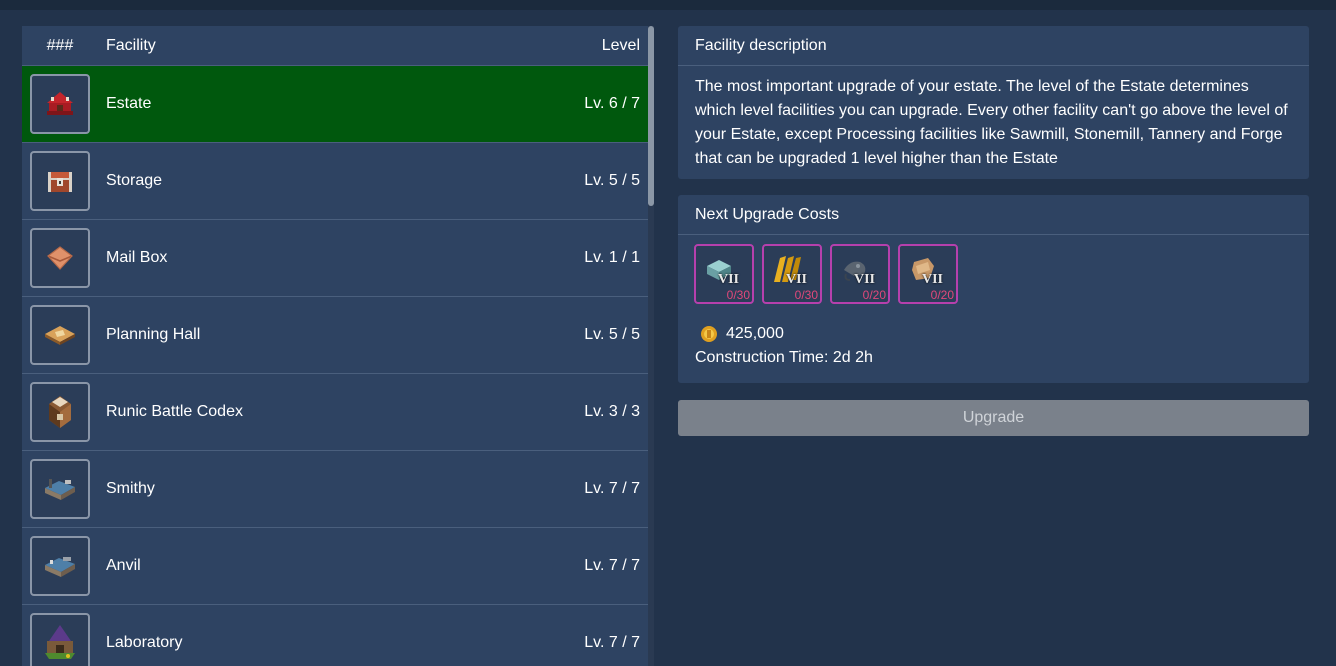 This screenshot has height=666, width=1336. Describe the element at coordinates (131, 45) in the screenshot. I see `column-header-facility: Facility` at that location.